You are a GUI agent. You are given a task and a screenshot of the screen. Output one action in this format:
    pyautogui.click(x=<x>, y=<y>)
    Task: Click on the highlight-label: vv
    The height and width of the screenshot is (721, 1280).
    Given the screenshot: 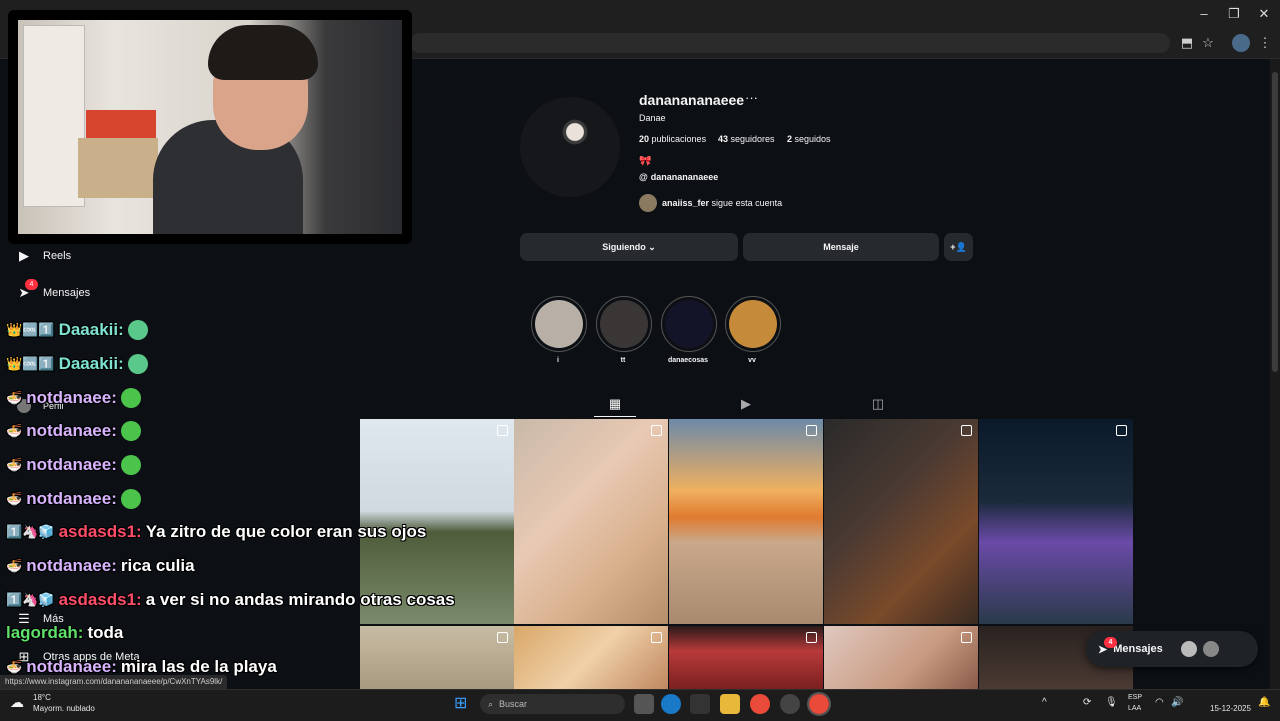 What is the action you would take?
    pyautogui.click(x=752, y=360)
    